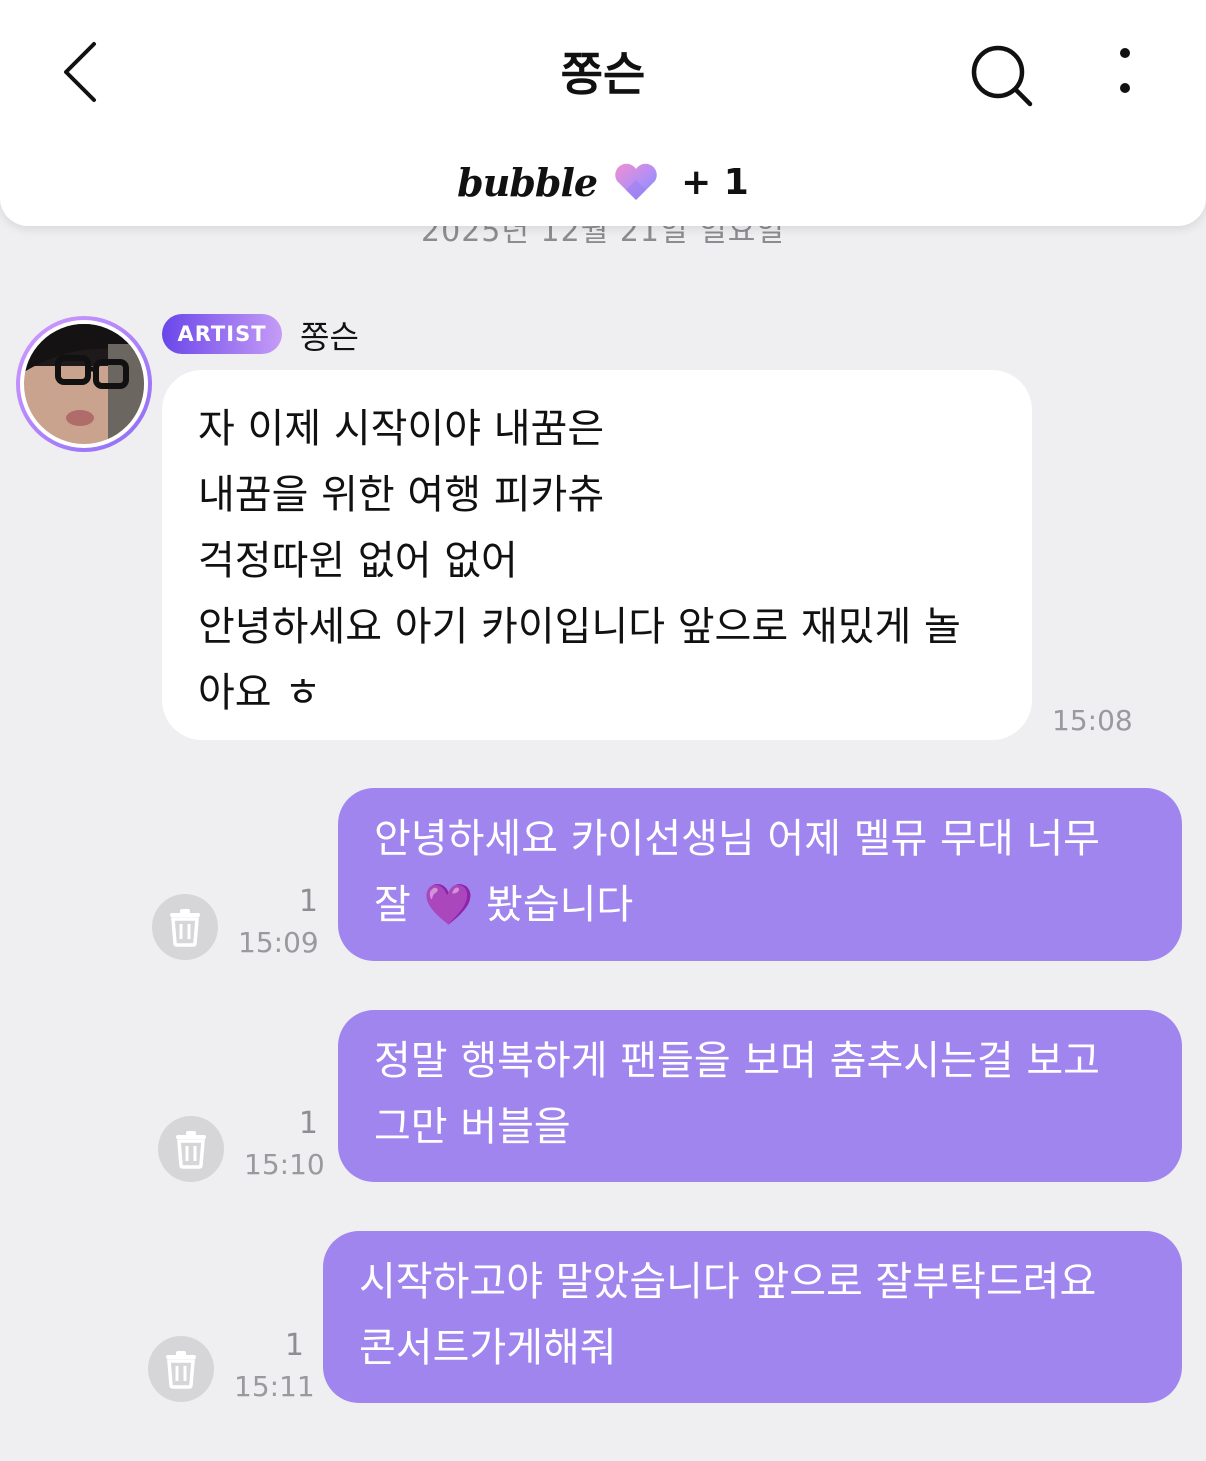 The image size is (1206, 1461). I want to click on bubble-brand-row: bubble + 1, so click(603, 182).